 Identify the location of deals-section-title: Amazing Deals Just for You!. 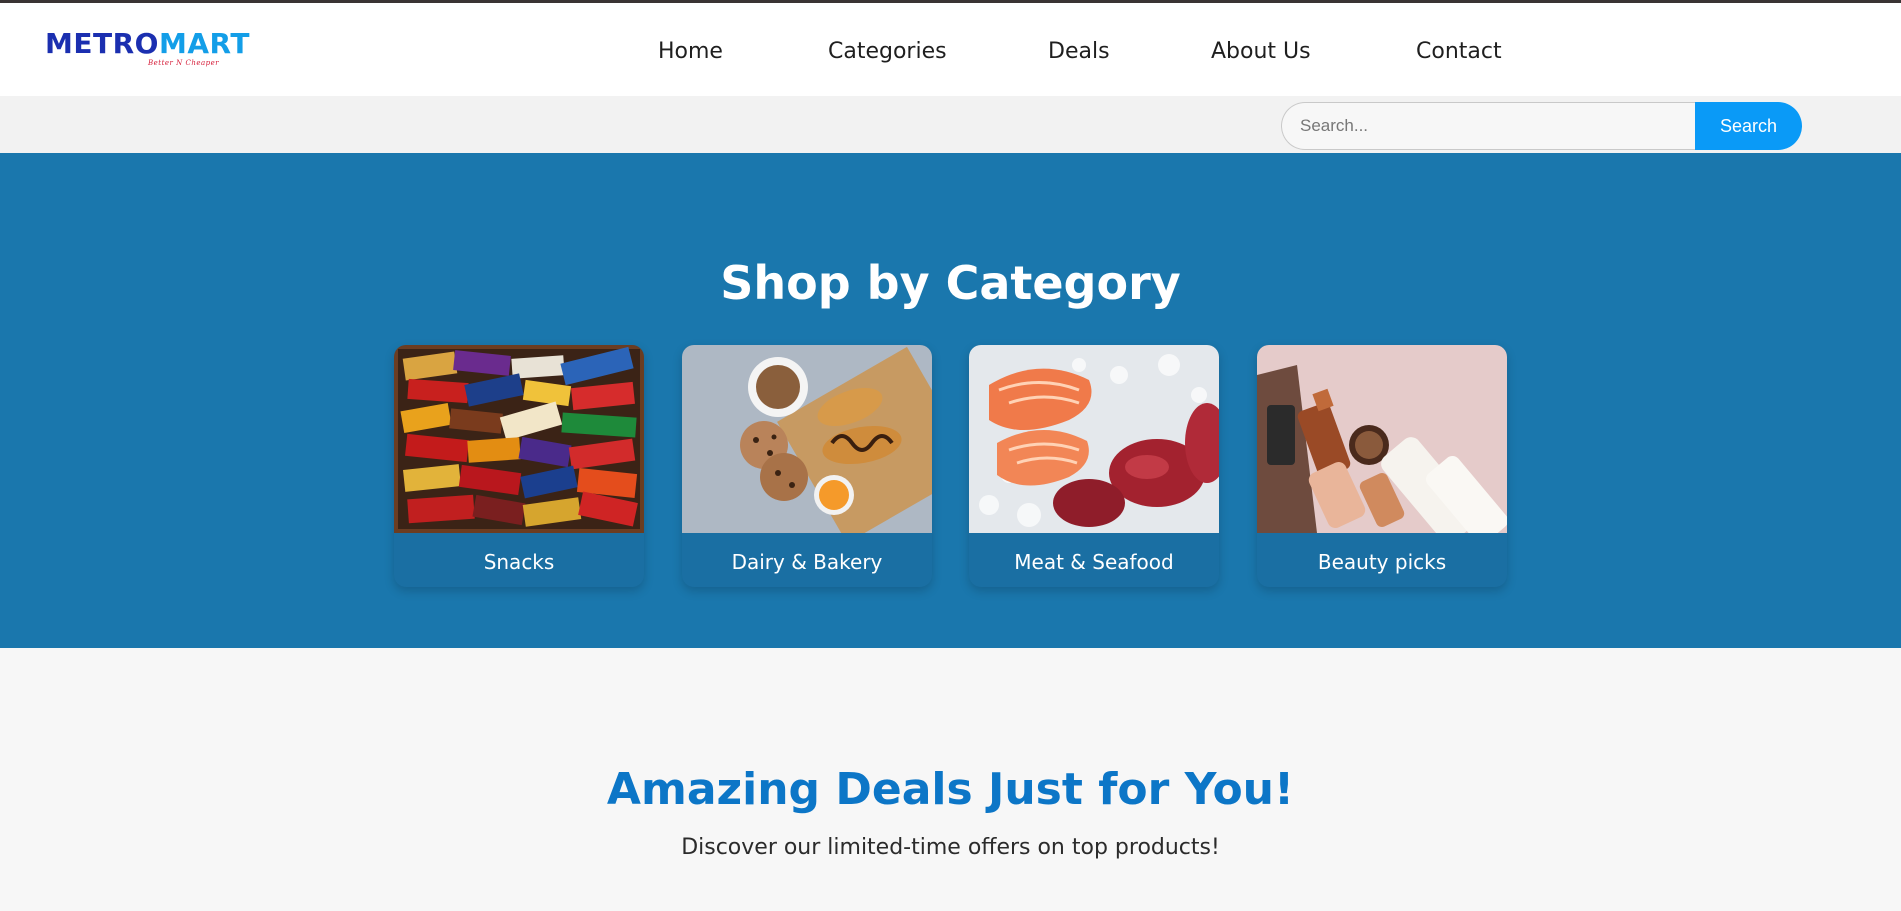
(950, 789).